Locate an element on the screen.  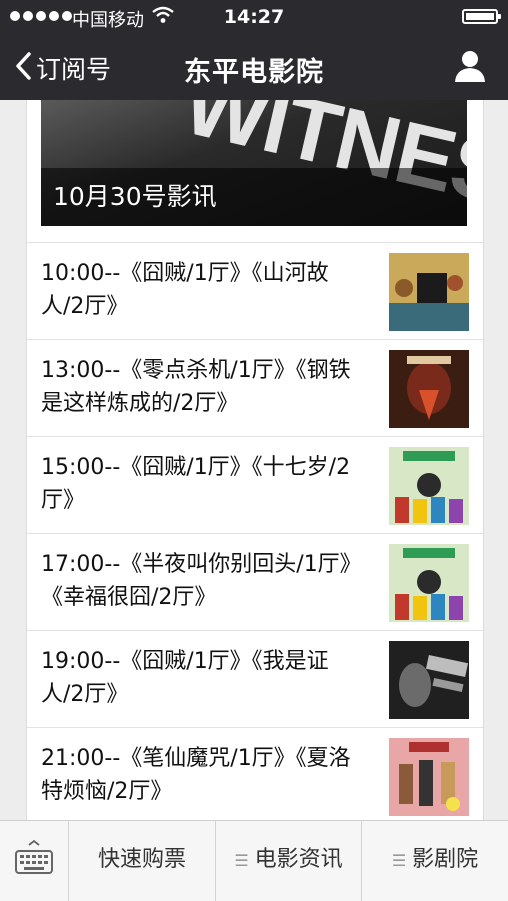
list-item: 10:00--《囧贼/1厅》《山河故人/2厅》 is located at coordinates (255, 290).